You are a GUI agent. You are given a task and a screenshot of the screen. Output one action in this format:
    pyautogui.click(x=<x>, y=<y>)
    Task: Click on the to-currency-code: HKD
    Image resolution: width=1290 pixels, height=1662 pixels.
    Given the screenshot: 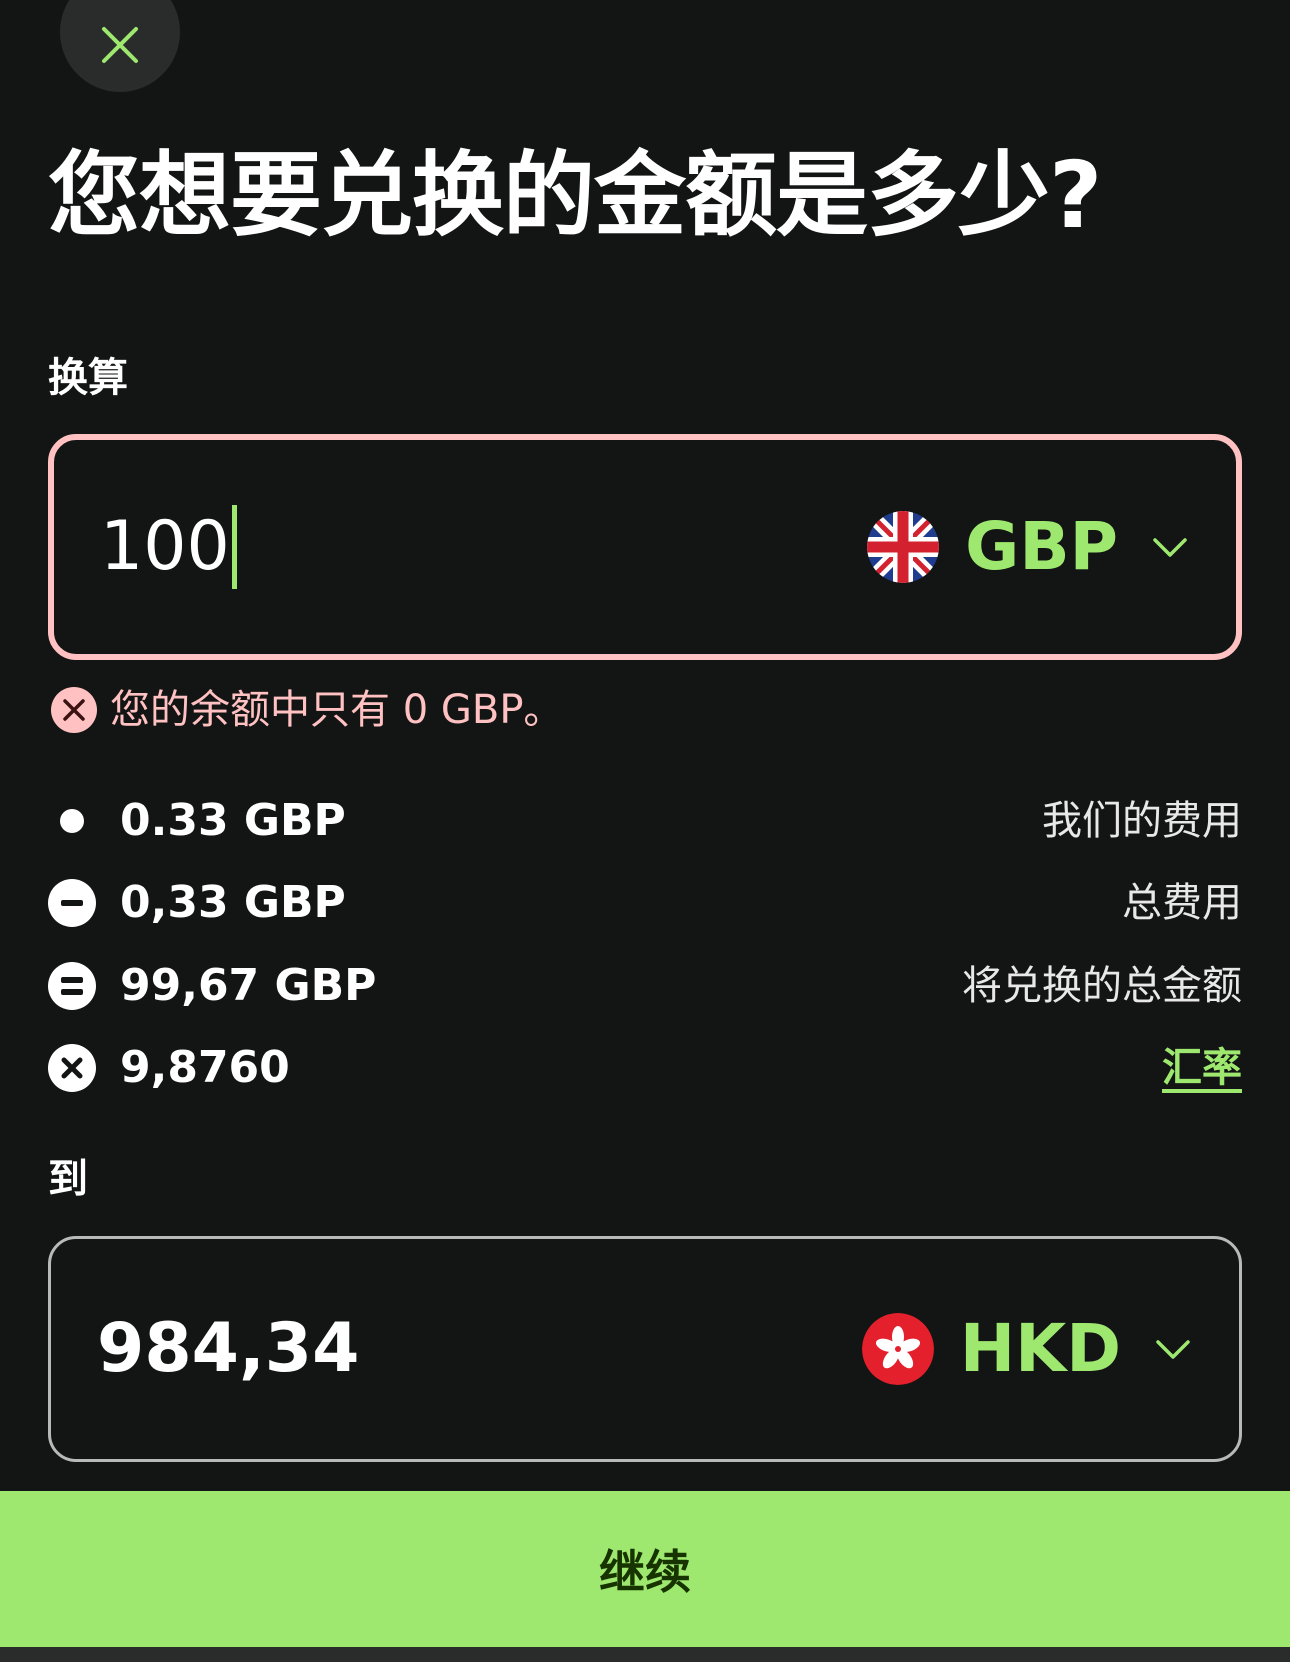 What is the action you would take?
    pyautogui.click(x=1040, y=1348)
    